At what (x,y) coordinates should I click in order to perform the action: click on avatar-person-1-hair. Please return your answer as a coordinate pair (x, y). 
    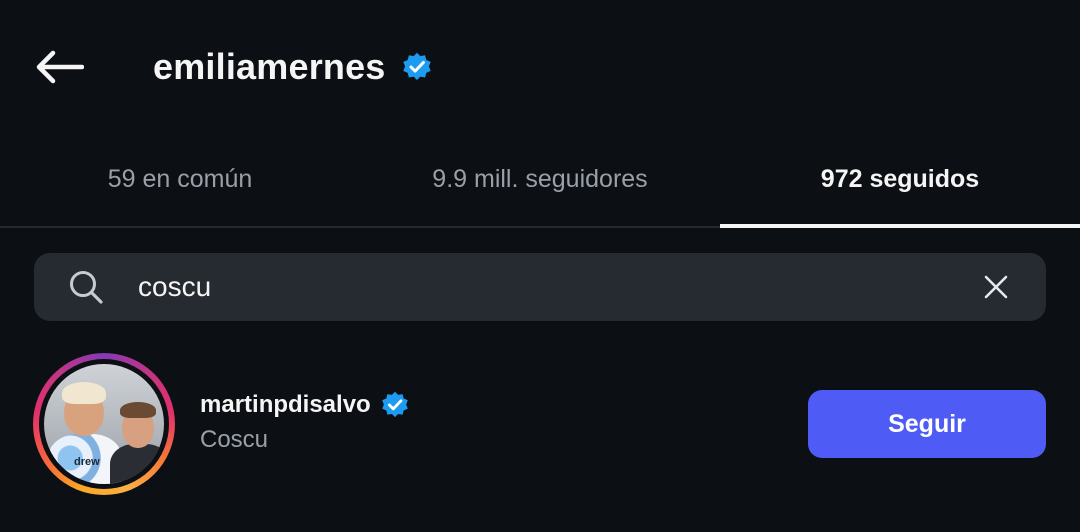
    Looking at the image, I should click on (84, 393).